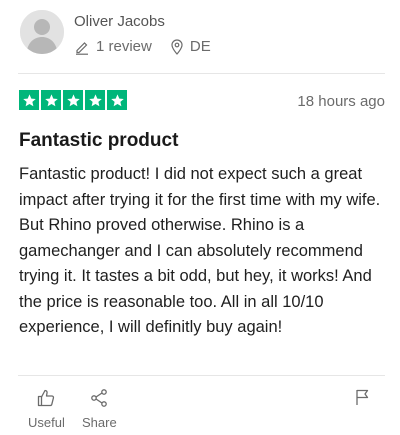 The image size is (400, 435). Describe the element at coordinates (99, 422) in the screenshot. I see `share-label: Share` at that location.